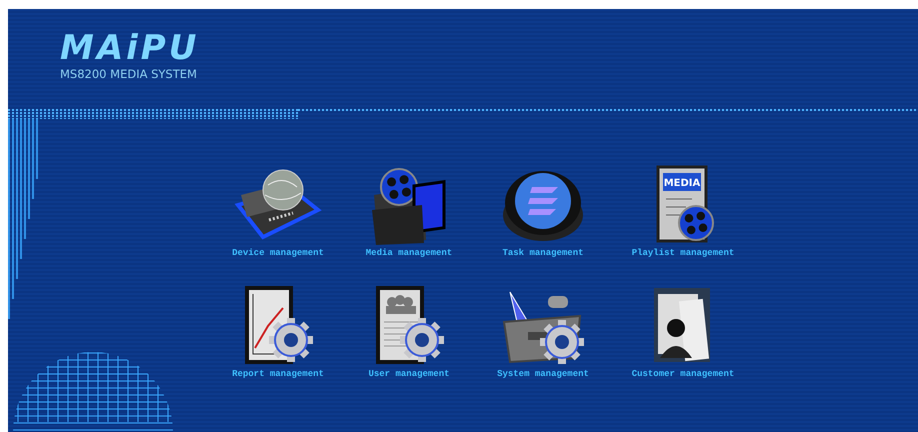  I want to click on media-label: MEDIA, so click(682, 183).